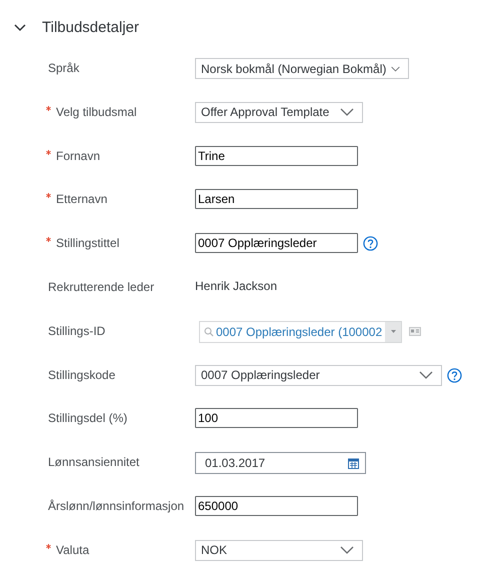 The width and height of the screenshot is (489, 580). Describe the element at coordinates (90, 28) in the screenshot. I see `section-title: Tilbudsdetaljer` at that location.